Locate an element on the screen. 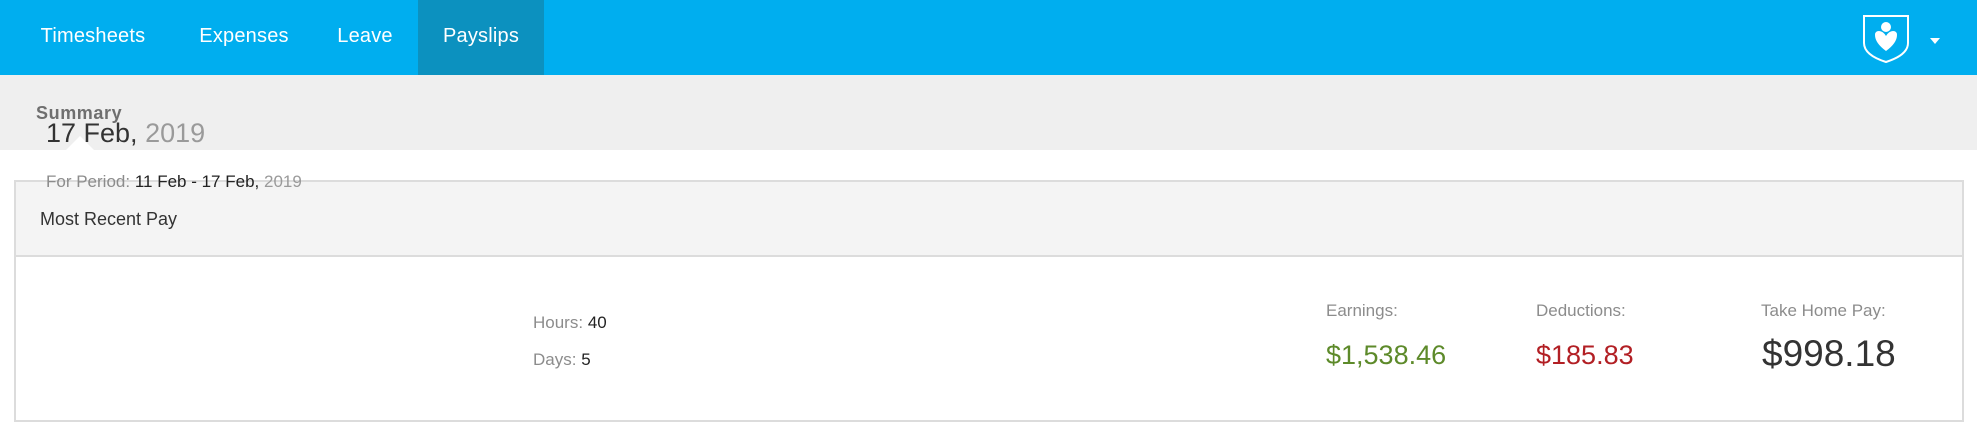 This screenshot has width=1977, height=434. pay-date-year: 2019 is located at coordinates (175, 133).